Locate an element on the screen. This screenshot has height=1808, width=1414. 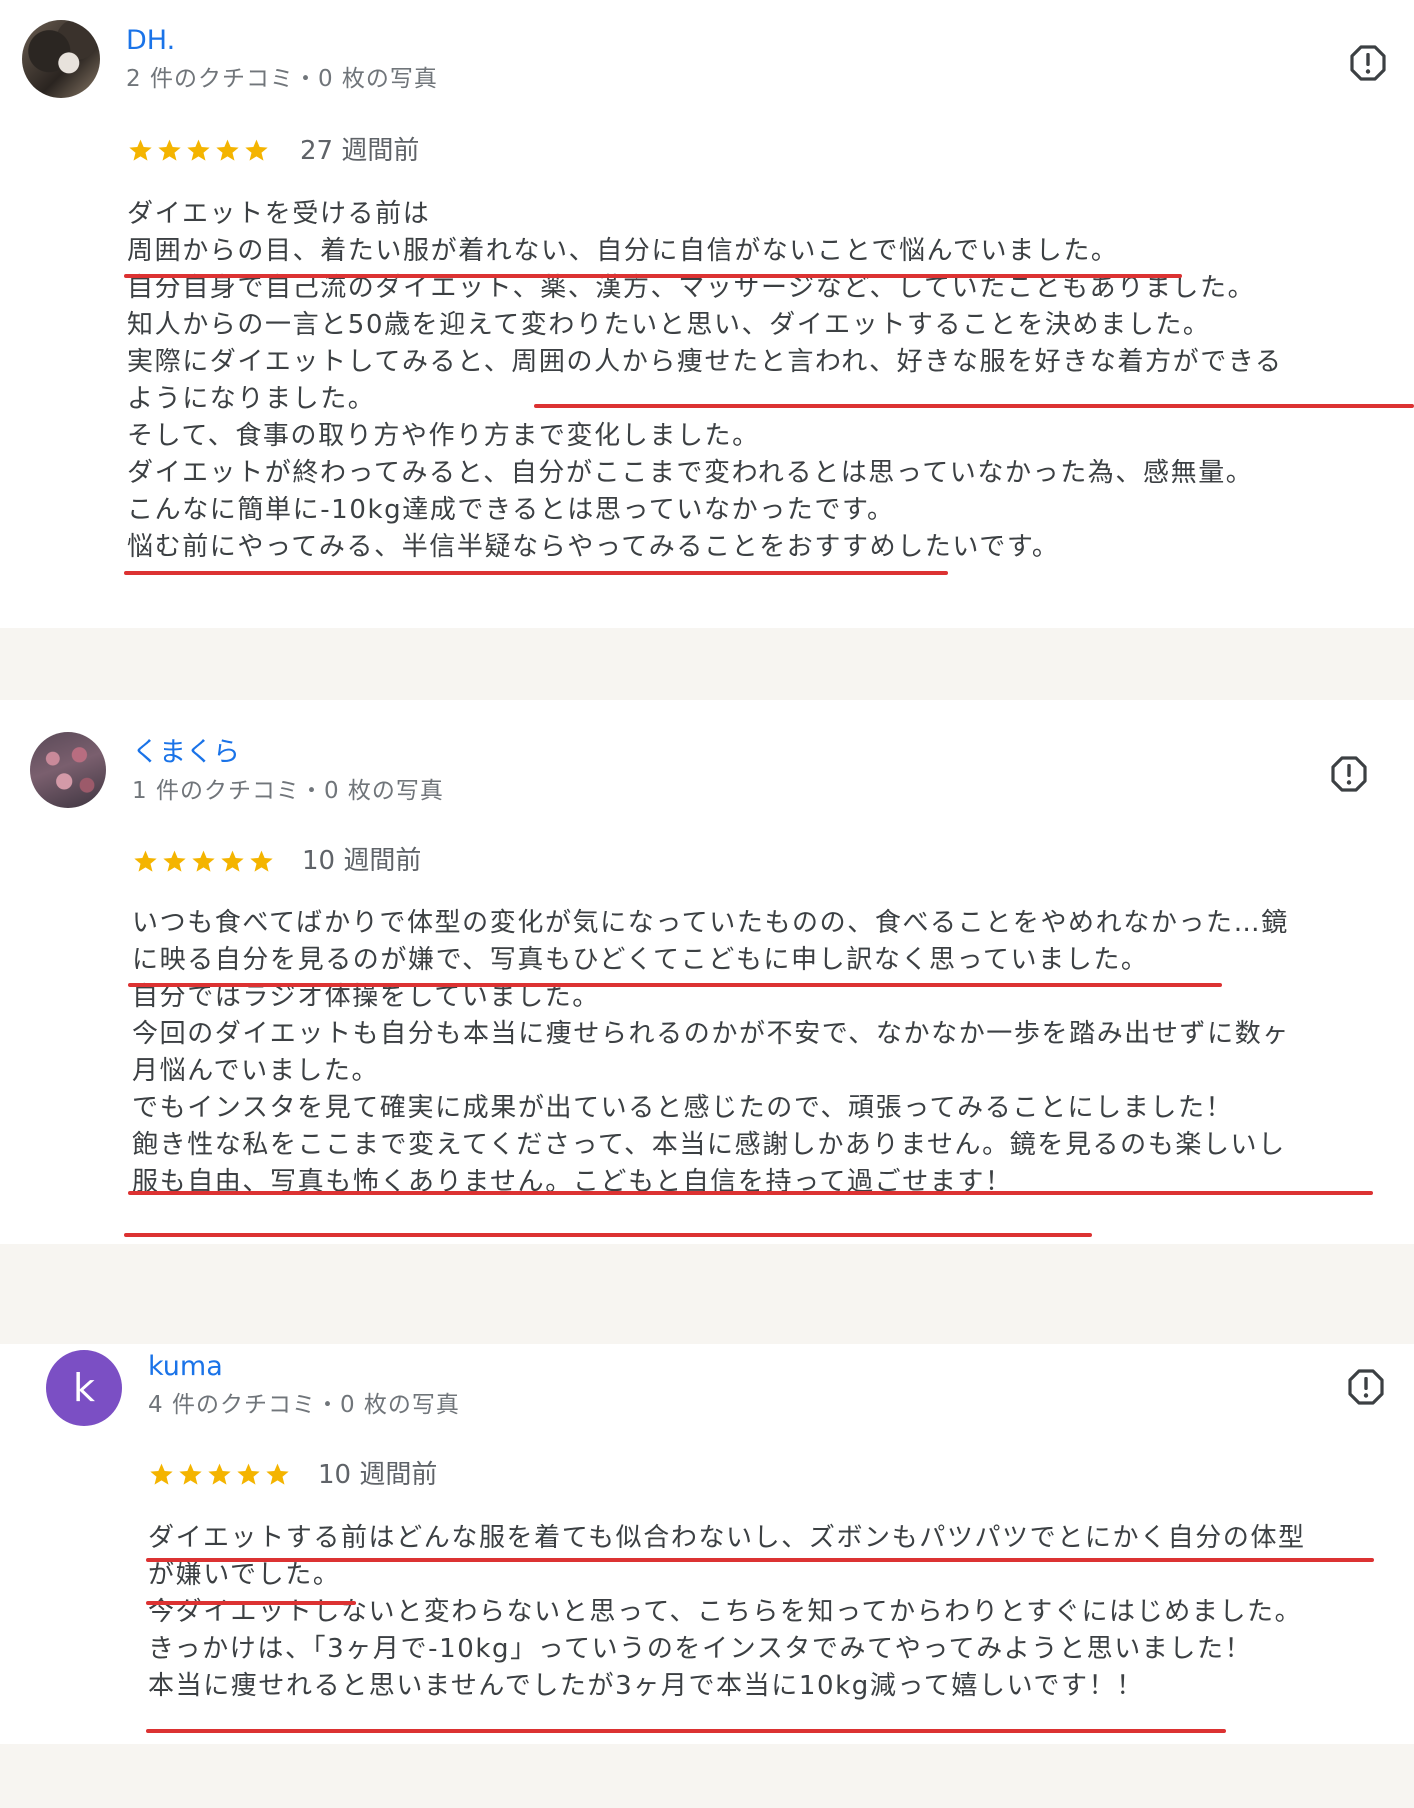
reviewer-name: くまくら is located at coordinates (186, 753).